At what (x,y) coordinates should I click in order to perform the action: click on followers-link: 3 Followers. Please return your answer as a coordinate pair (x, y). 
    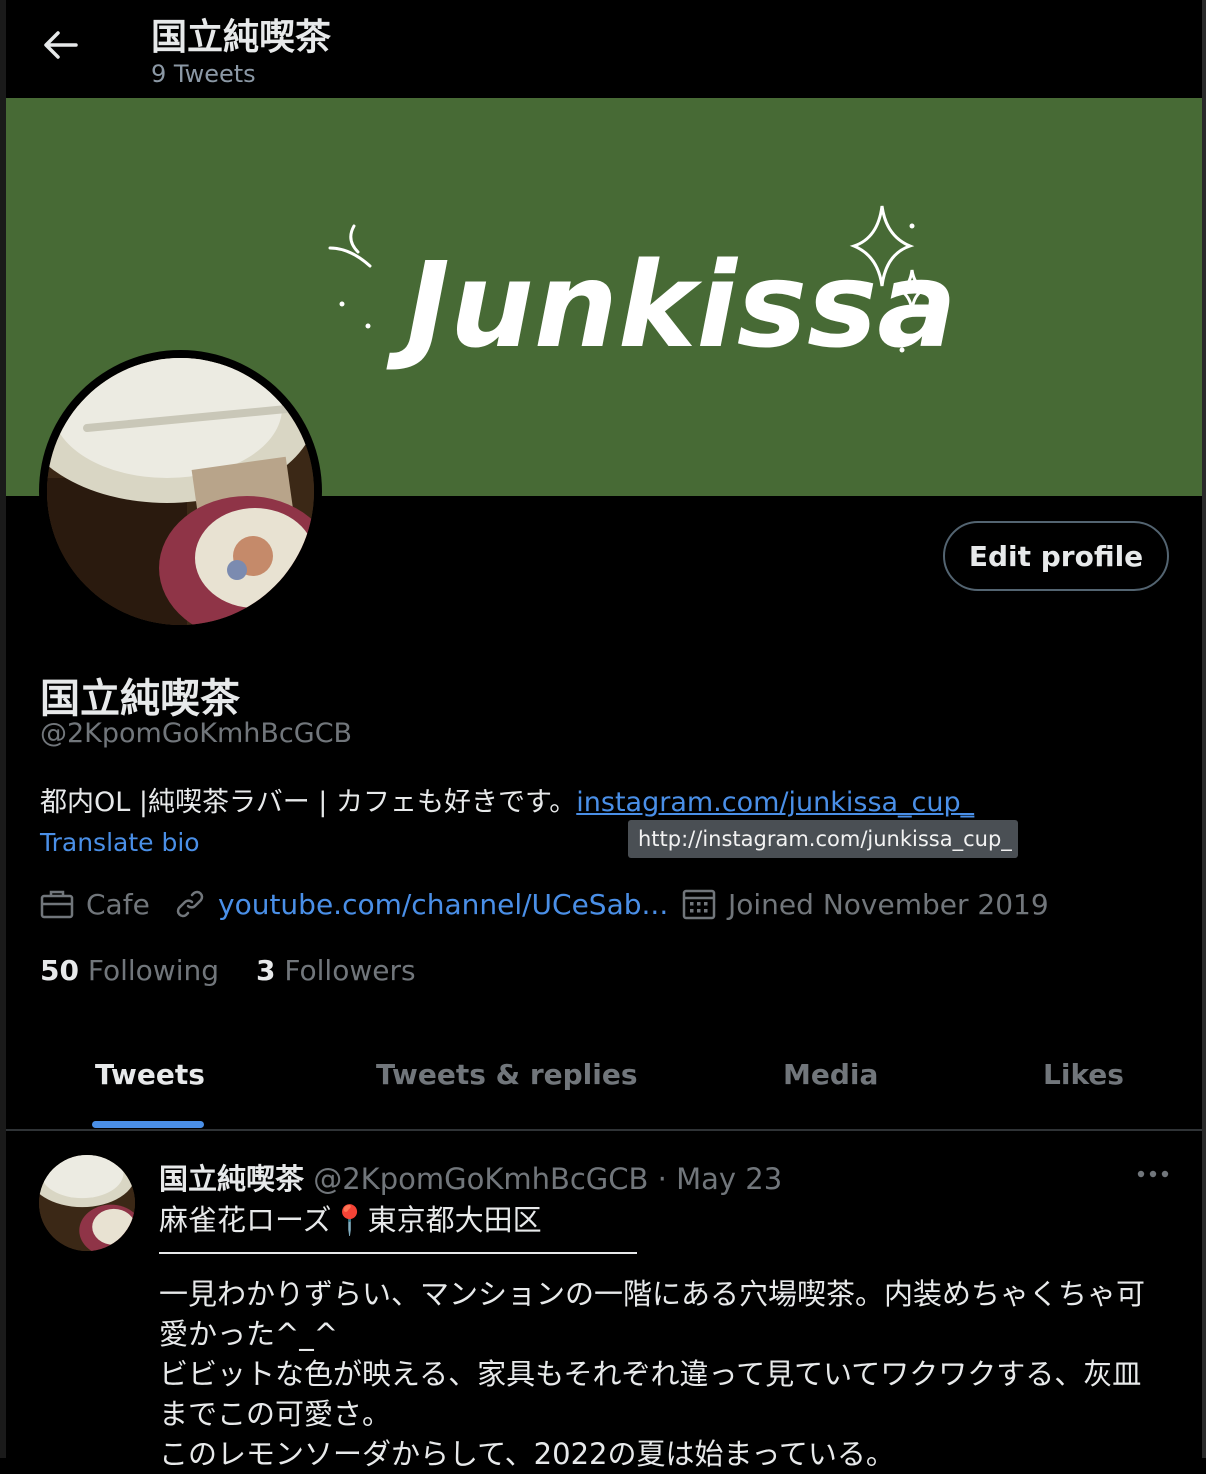
    Looking at the image, I should click on (336, 970).